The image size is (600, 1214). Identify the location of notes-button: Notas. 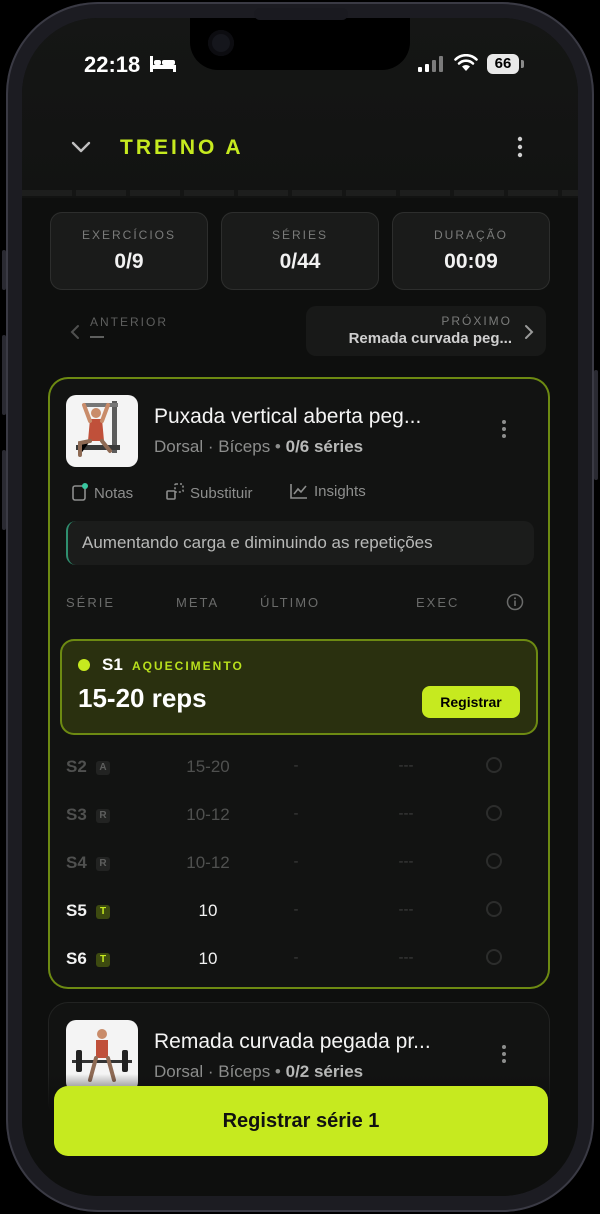
(102, 492).